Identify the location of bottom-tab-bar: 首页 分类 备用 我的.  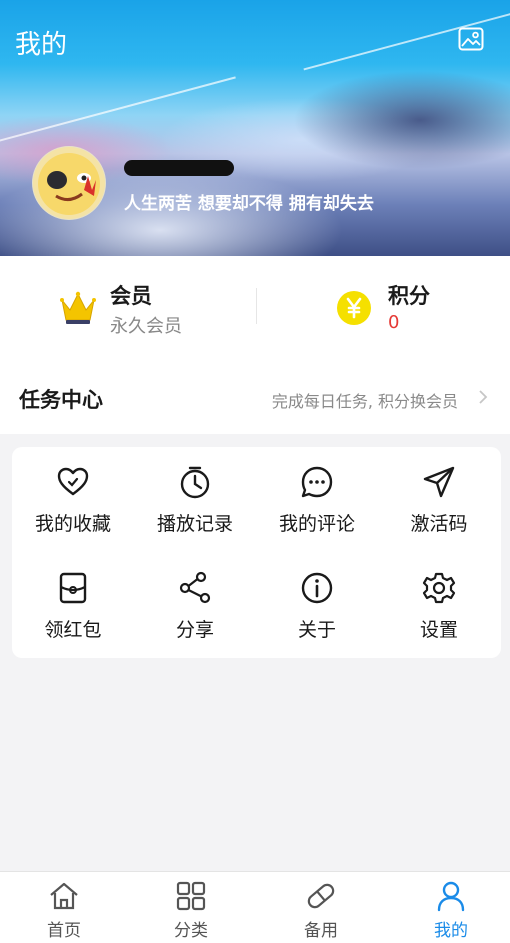
(255, 907).